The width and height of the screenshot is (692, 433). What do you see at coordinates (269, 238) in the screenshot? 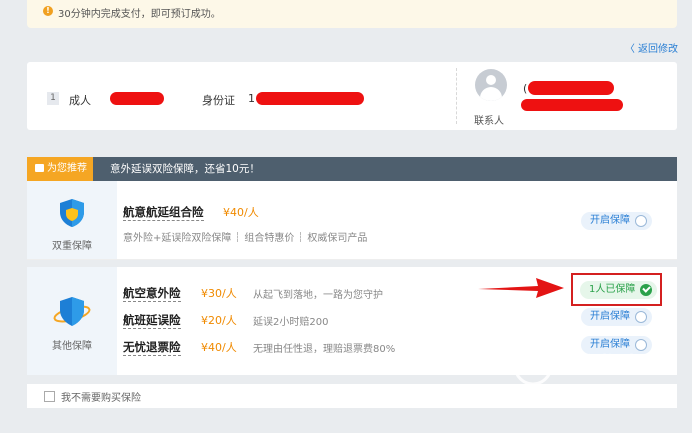
I see `tag: 组合特惠价` at bounding box center [269, 238].